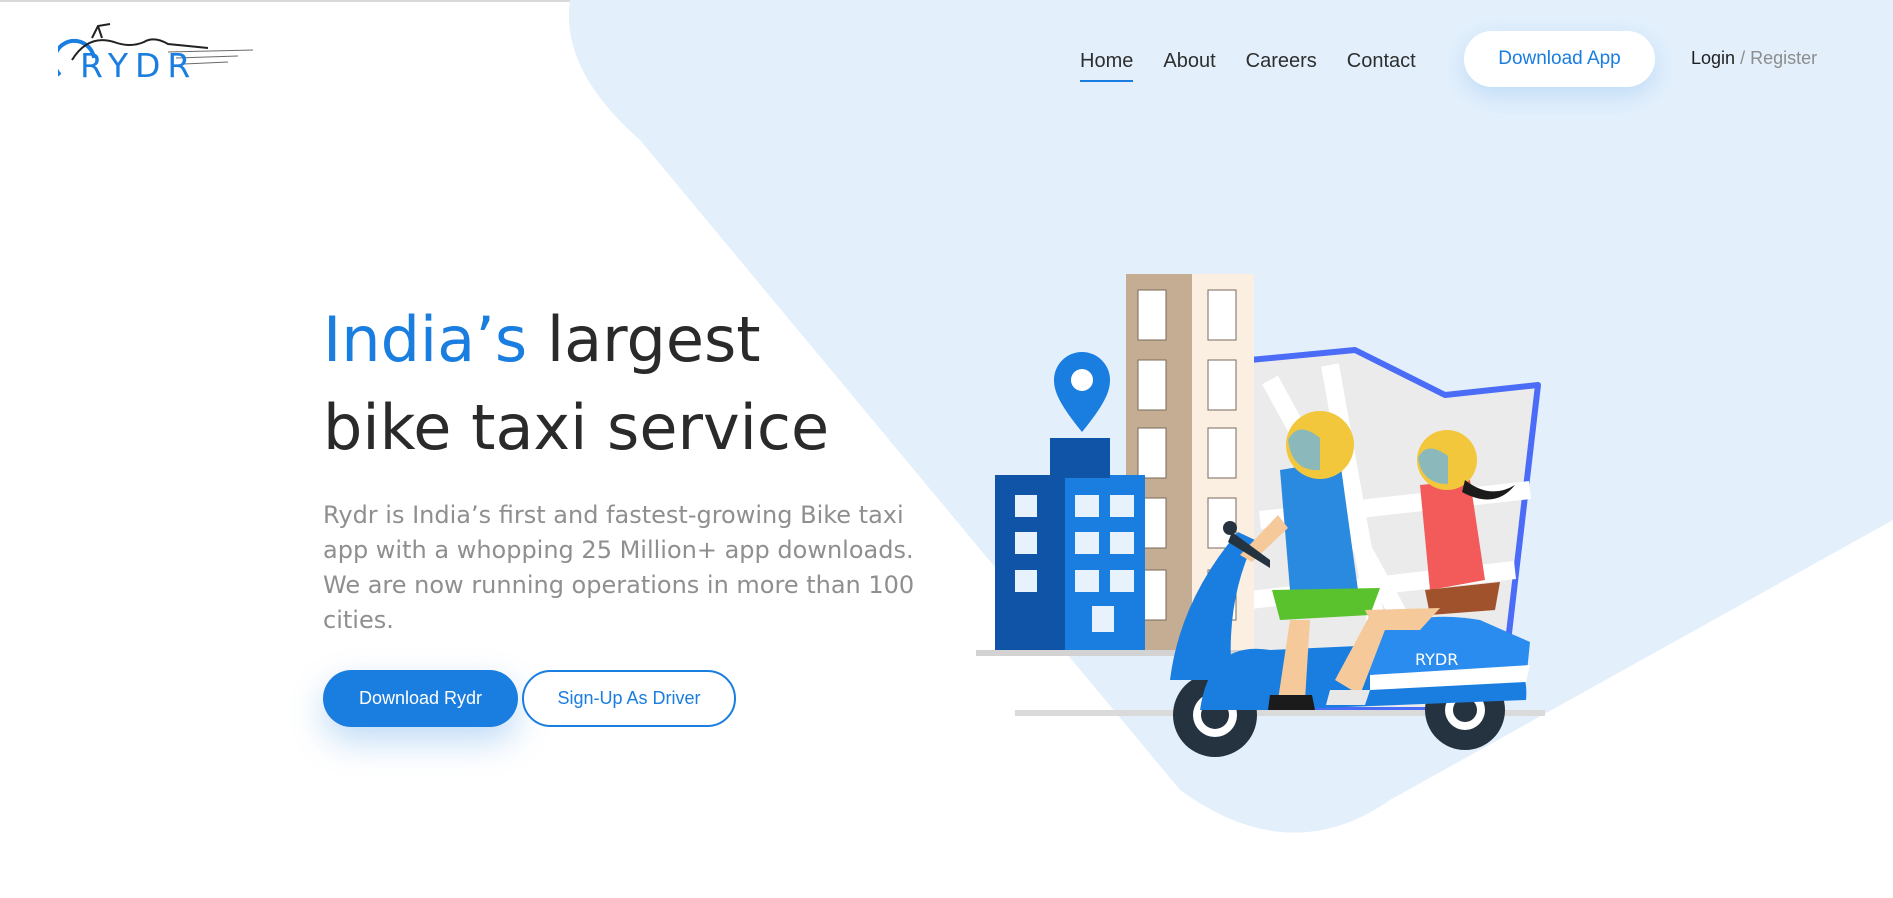 The height and width of the screenshot is (898, 1893). What do you see at coordinates (653, 339) in the screenshot?
I see `hero-title-rest: largest` at bounding box center [653, 339].